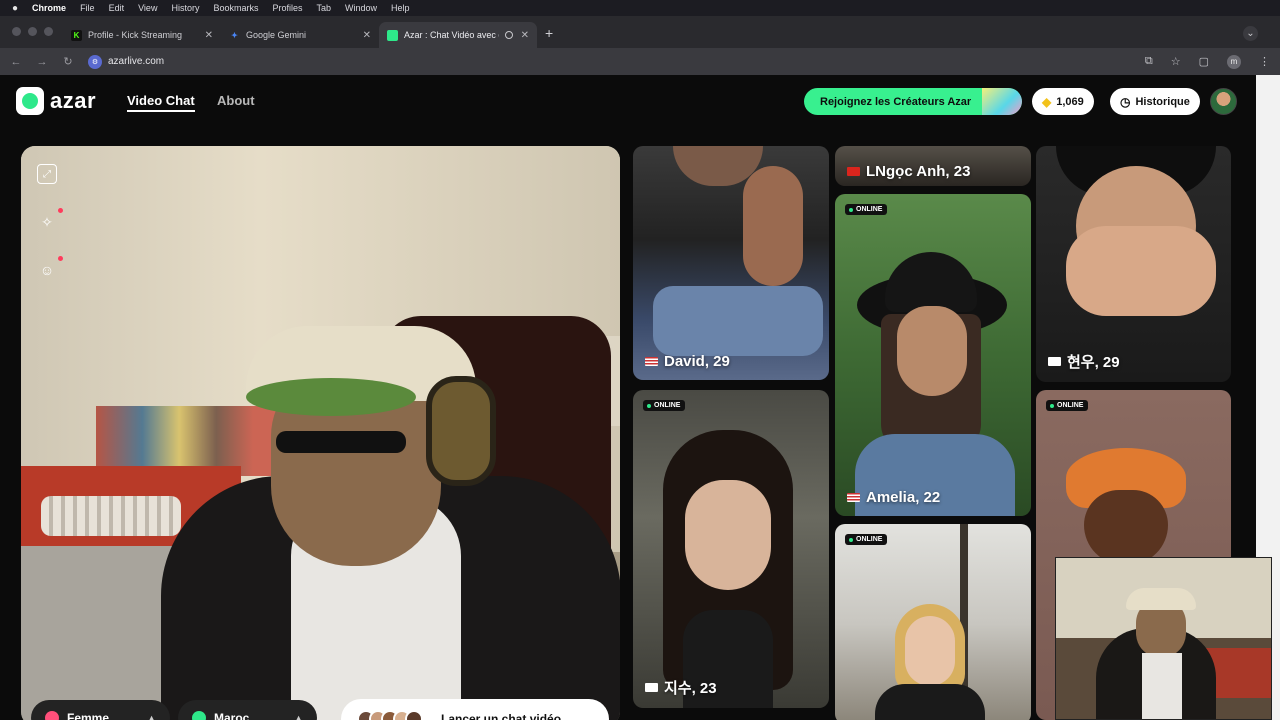 The height and width of the screenshot is (720, 1280). What do you see at coordinates (501, 716) in the screenshot?
I see `start-video-chat-label: Lancer un chat vidéo` at bounding box center [501, 716].